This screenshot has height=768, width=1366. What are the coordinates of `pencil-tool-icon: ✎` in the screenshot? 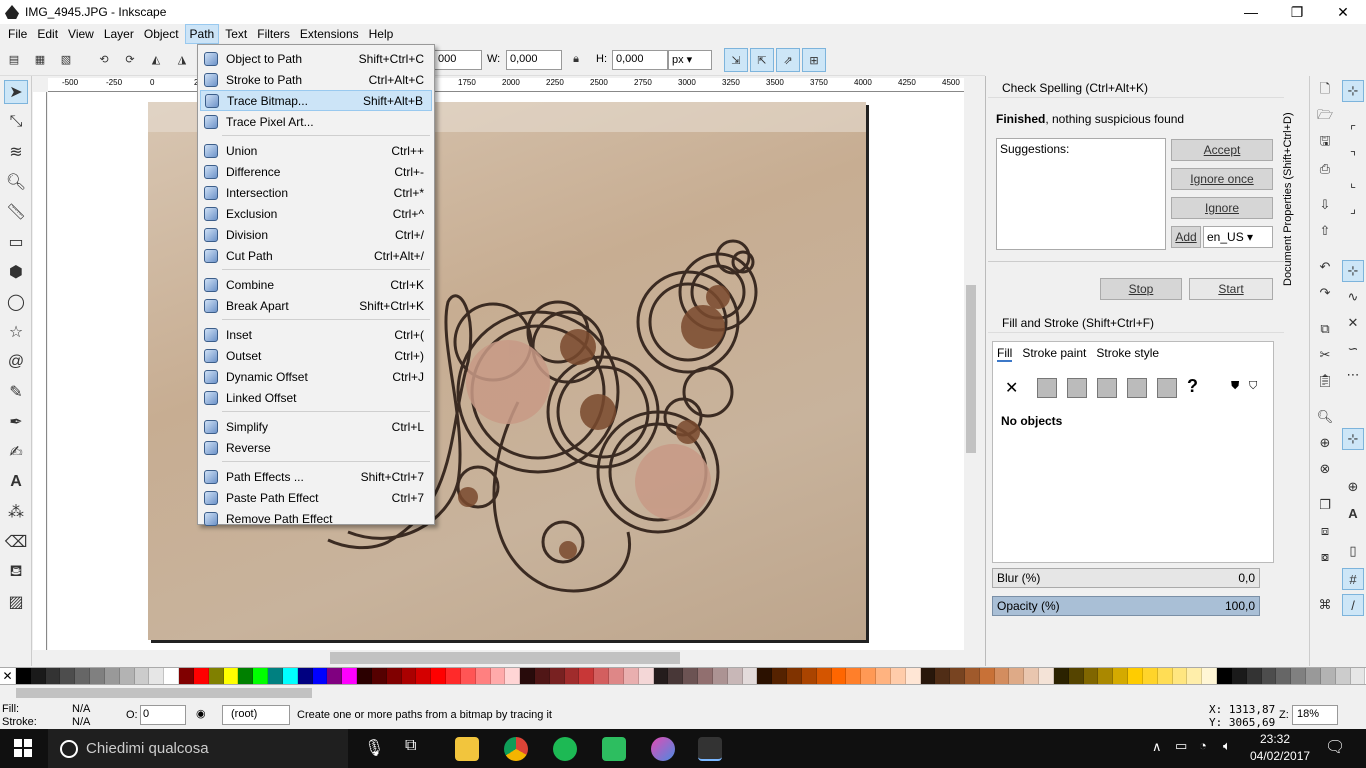 It's located at (16, 392).